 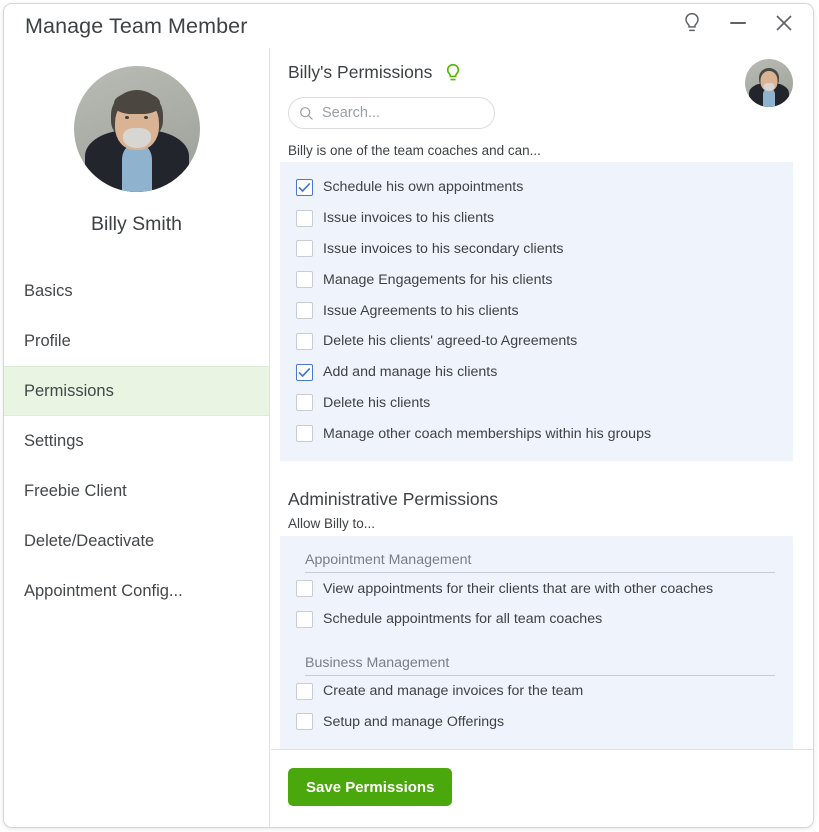 What do you see at coordinates (540, 563) in the screenshot?
I see `group-title-appointment-management: Appointment Management` at bounding box center [540, 563].